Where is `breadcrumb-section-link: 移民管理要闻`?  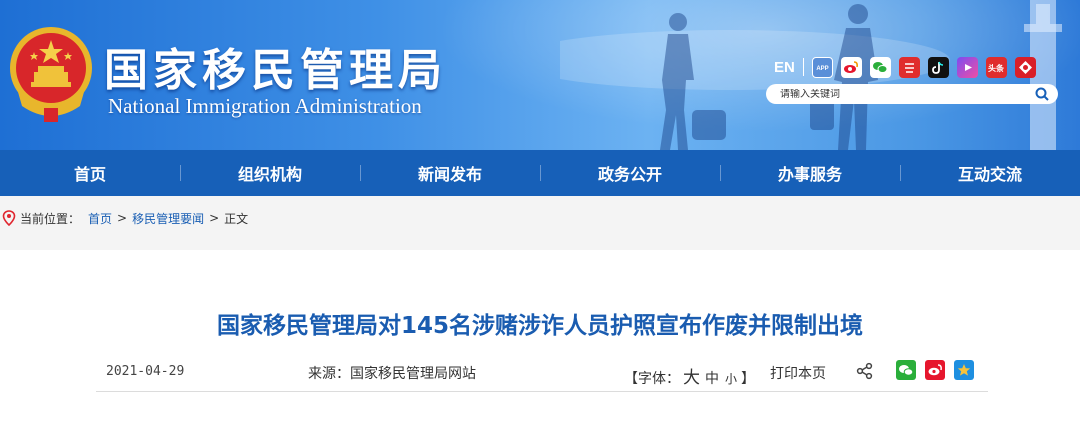 breadcrumb-section-link: 移民管理要闻 is located at coordinates (168, 218).